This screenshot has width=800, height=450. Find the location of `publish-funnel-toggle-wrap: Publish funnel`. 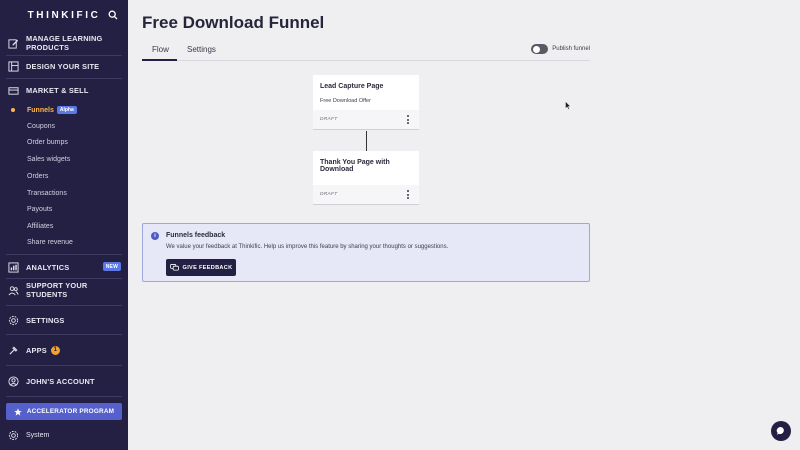

publish-funnel-toggle-wrap: Publish funnel is located at coordinates (560, 49).